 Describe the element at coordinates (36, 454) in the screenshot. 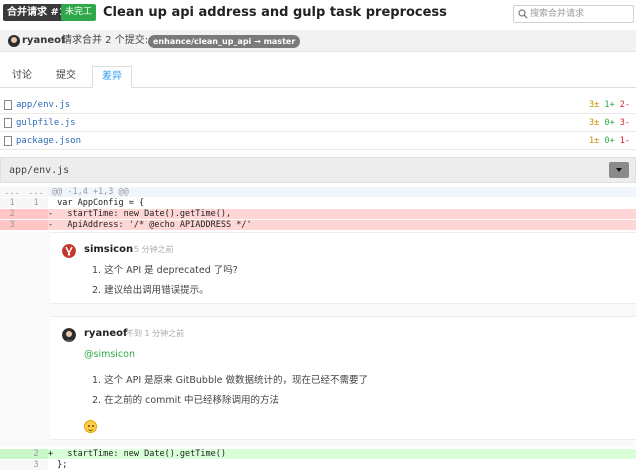

I see `line-number-new: 2` at that location.